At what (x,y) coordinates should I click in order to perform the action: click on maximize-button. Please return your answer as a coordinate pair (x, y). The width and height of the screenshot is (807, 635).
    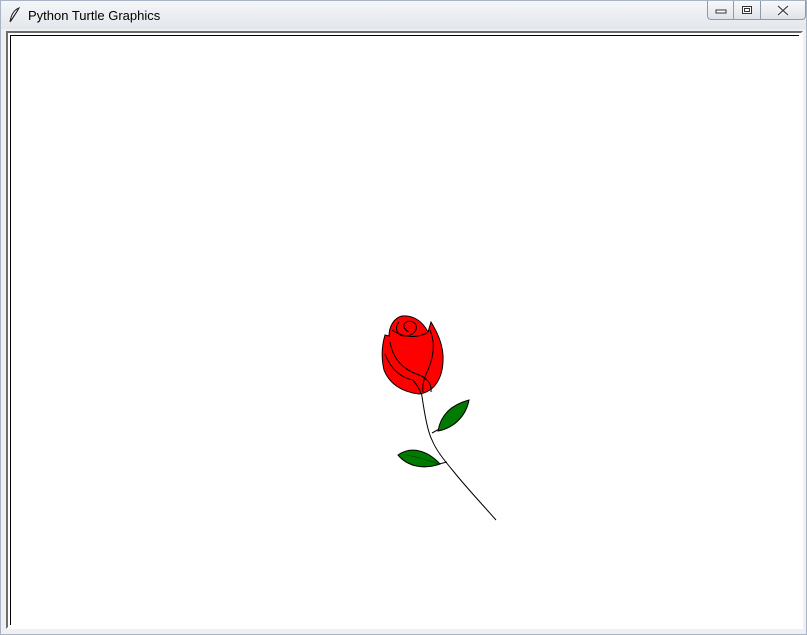
    Looking at the image, I should click on (747, 10).